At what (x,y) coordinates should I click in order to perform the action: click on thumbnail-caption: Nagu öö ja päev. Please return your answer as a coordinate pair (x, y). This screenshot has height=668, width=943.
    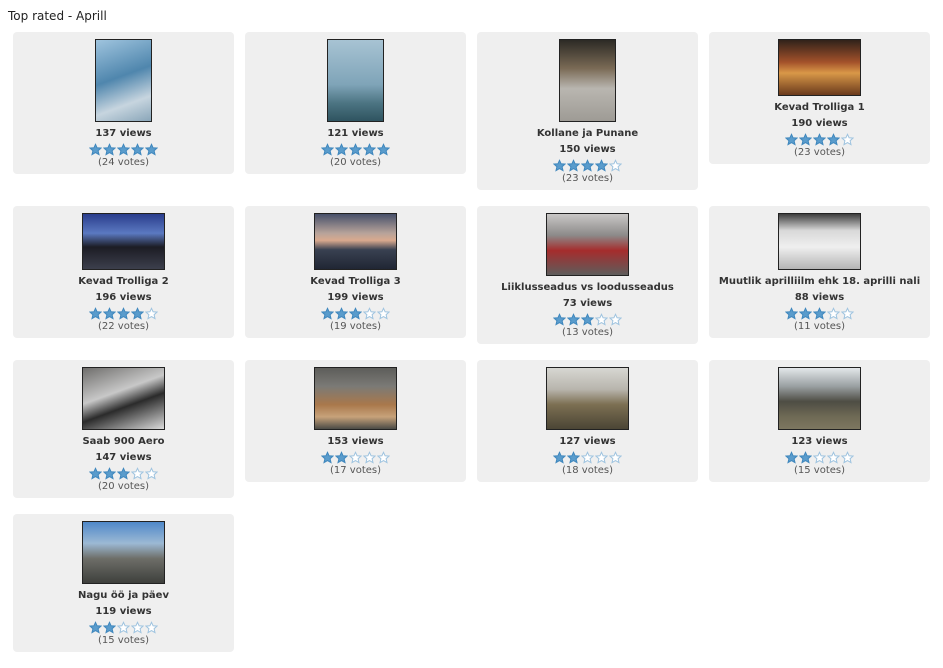
    Looking at the image, I should click on (123, 596).